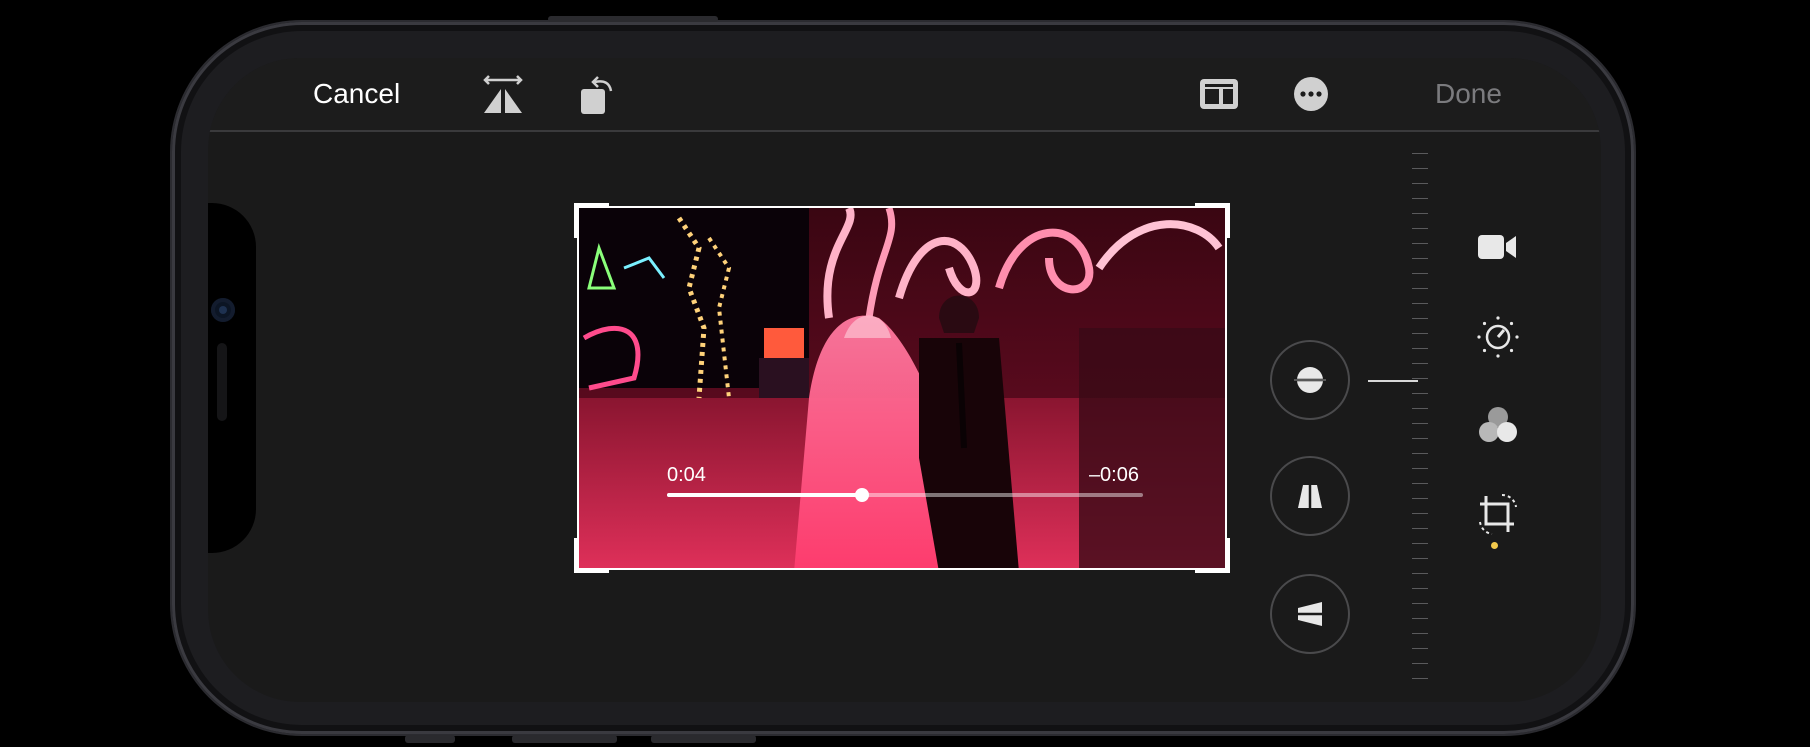 The height and width of the screenshot is (747, 1810). I want to click on straighten-icon, so click(1310, 380).